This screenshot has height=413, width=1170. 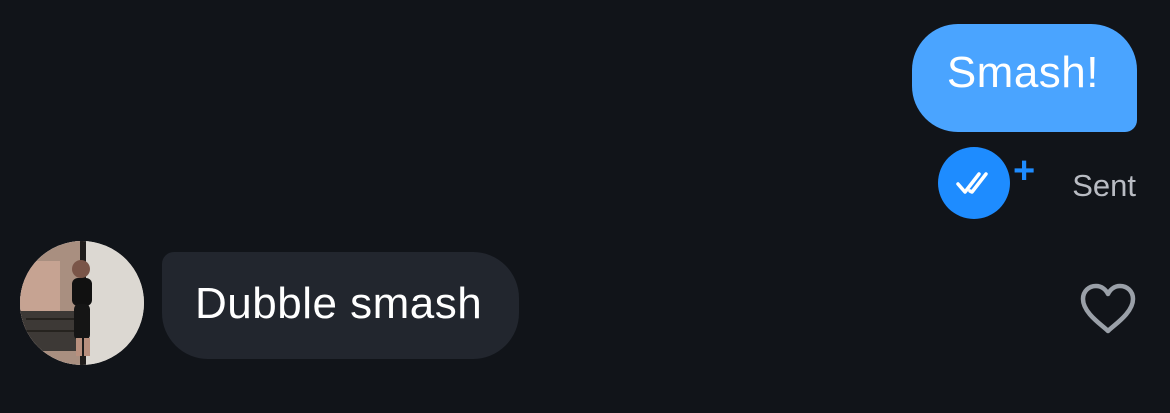 I want to click on avatar-photo, so click(x=82, y=303).